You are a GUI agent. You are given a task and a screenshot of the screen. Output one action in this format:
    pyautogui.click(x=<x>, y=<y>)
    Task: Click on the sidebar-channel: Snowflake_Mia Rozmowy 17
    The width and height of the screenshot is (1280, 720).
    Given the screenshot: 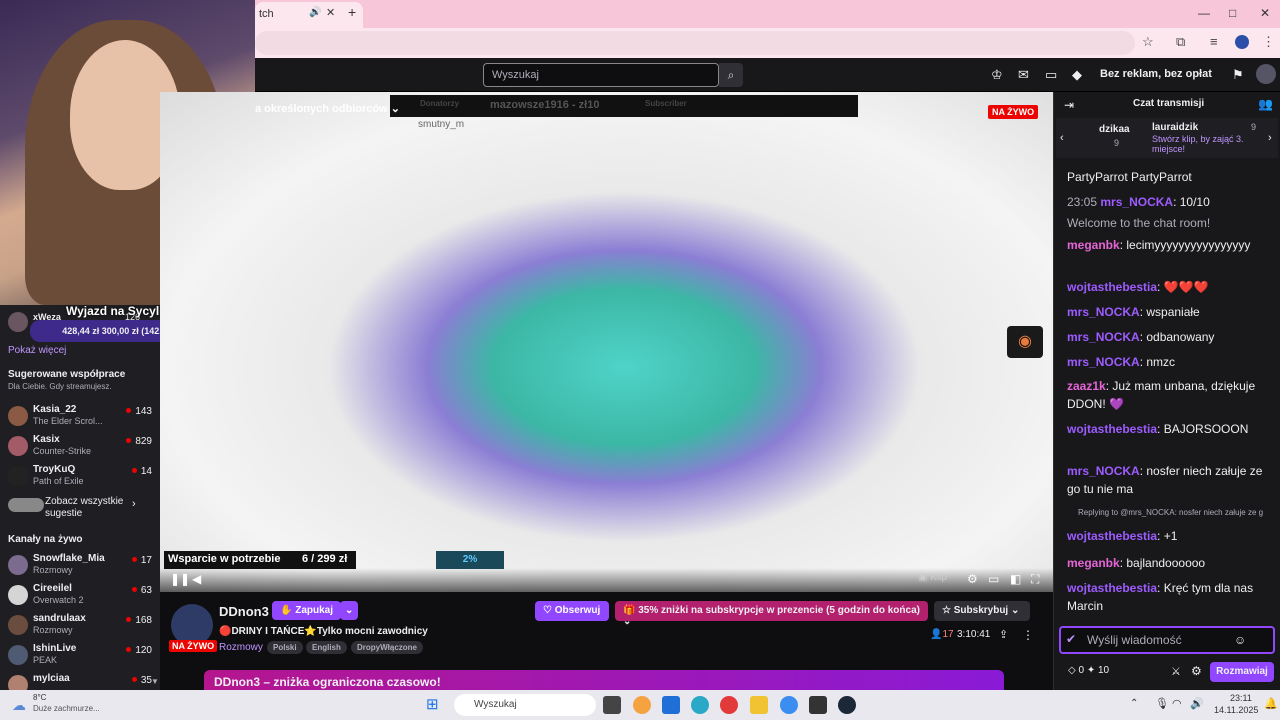 What is the action you would take?
    pyautogui.click(x=80, y=567)
    